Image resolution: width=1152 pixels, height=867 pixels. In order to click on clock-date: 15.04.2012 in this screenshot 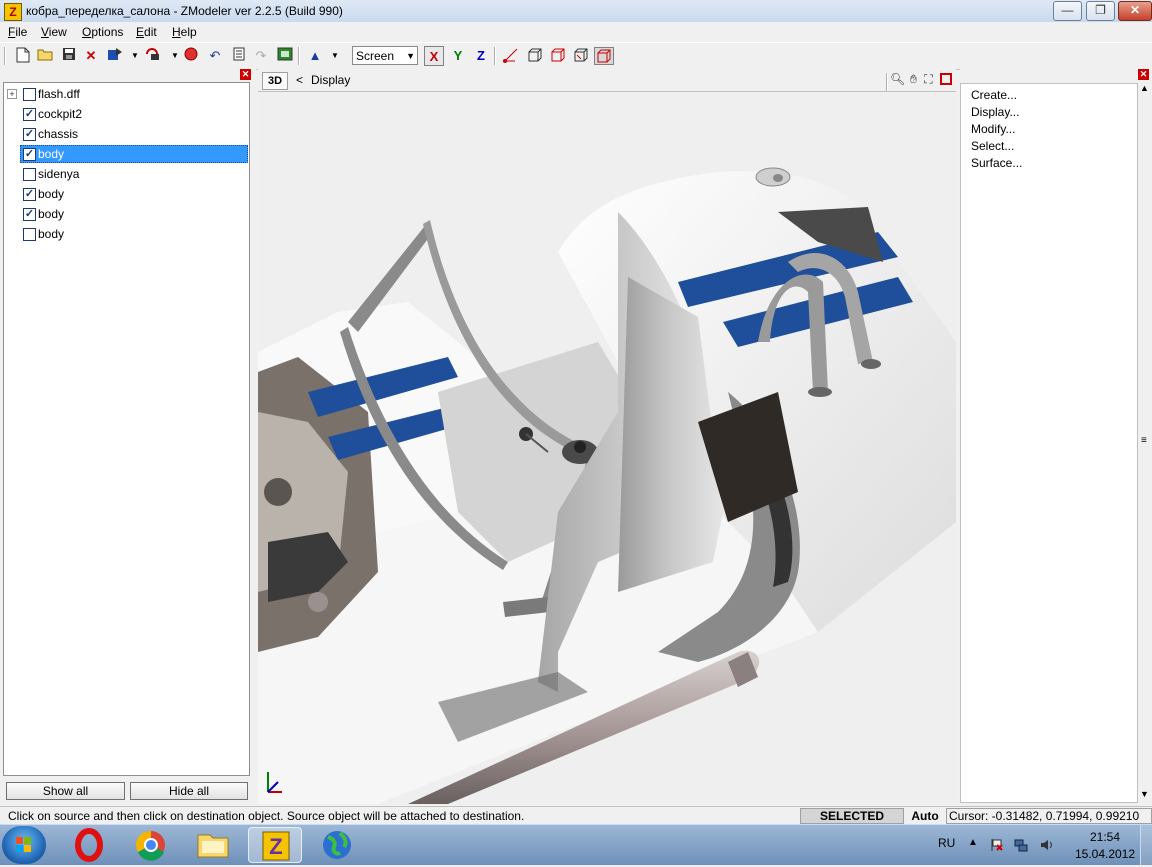, I will do `click(1105, 854)`.